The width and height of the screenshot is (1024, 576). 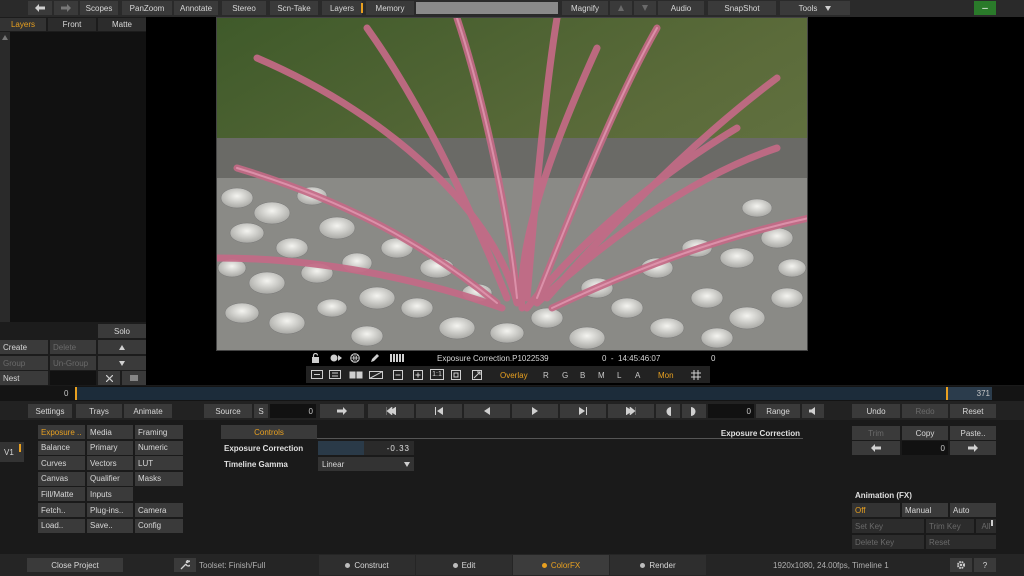 I want to click on menu-item: Media, so click(x=110, y=432).